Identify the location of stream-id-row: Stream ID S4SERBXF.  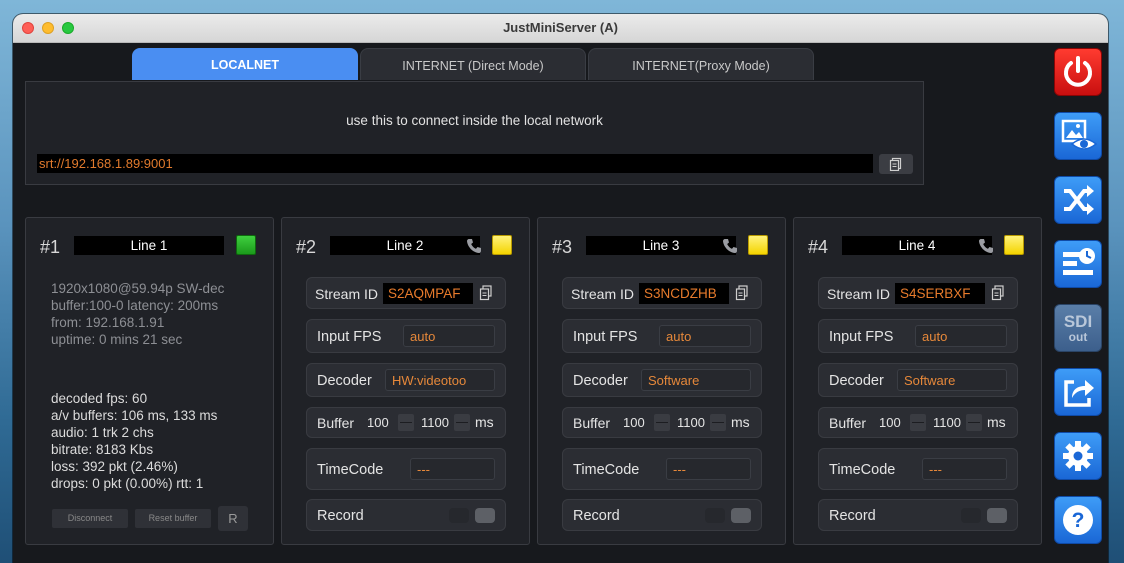
(918, 293).